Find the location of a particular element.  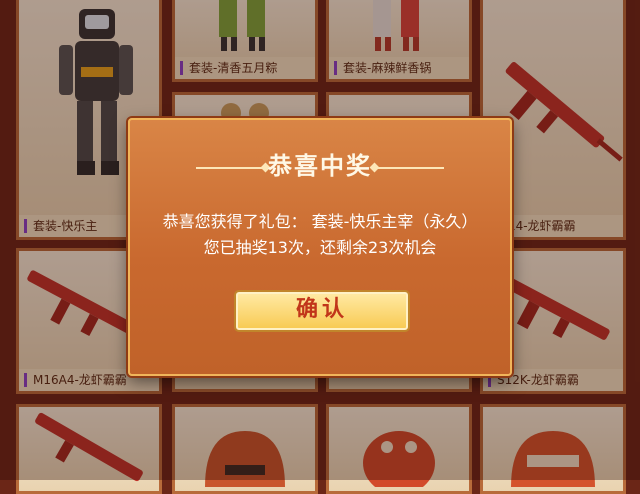

dialog-title: 恭喜中奖 is located at coordinates (320, 166).